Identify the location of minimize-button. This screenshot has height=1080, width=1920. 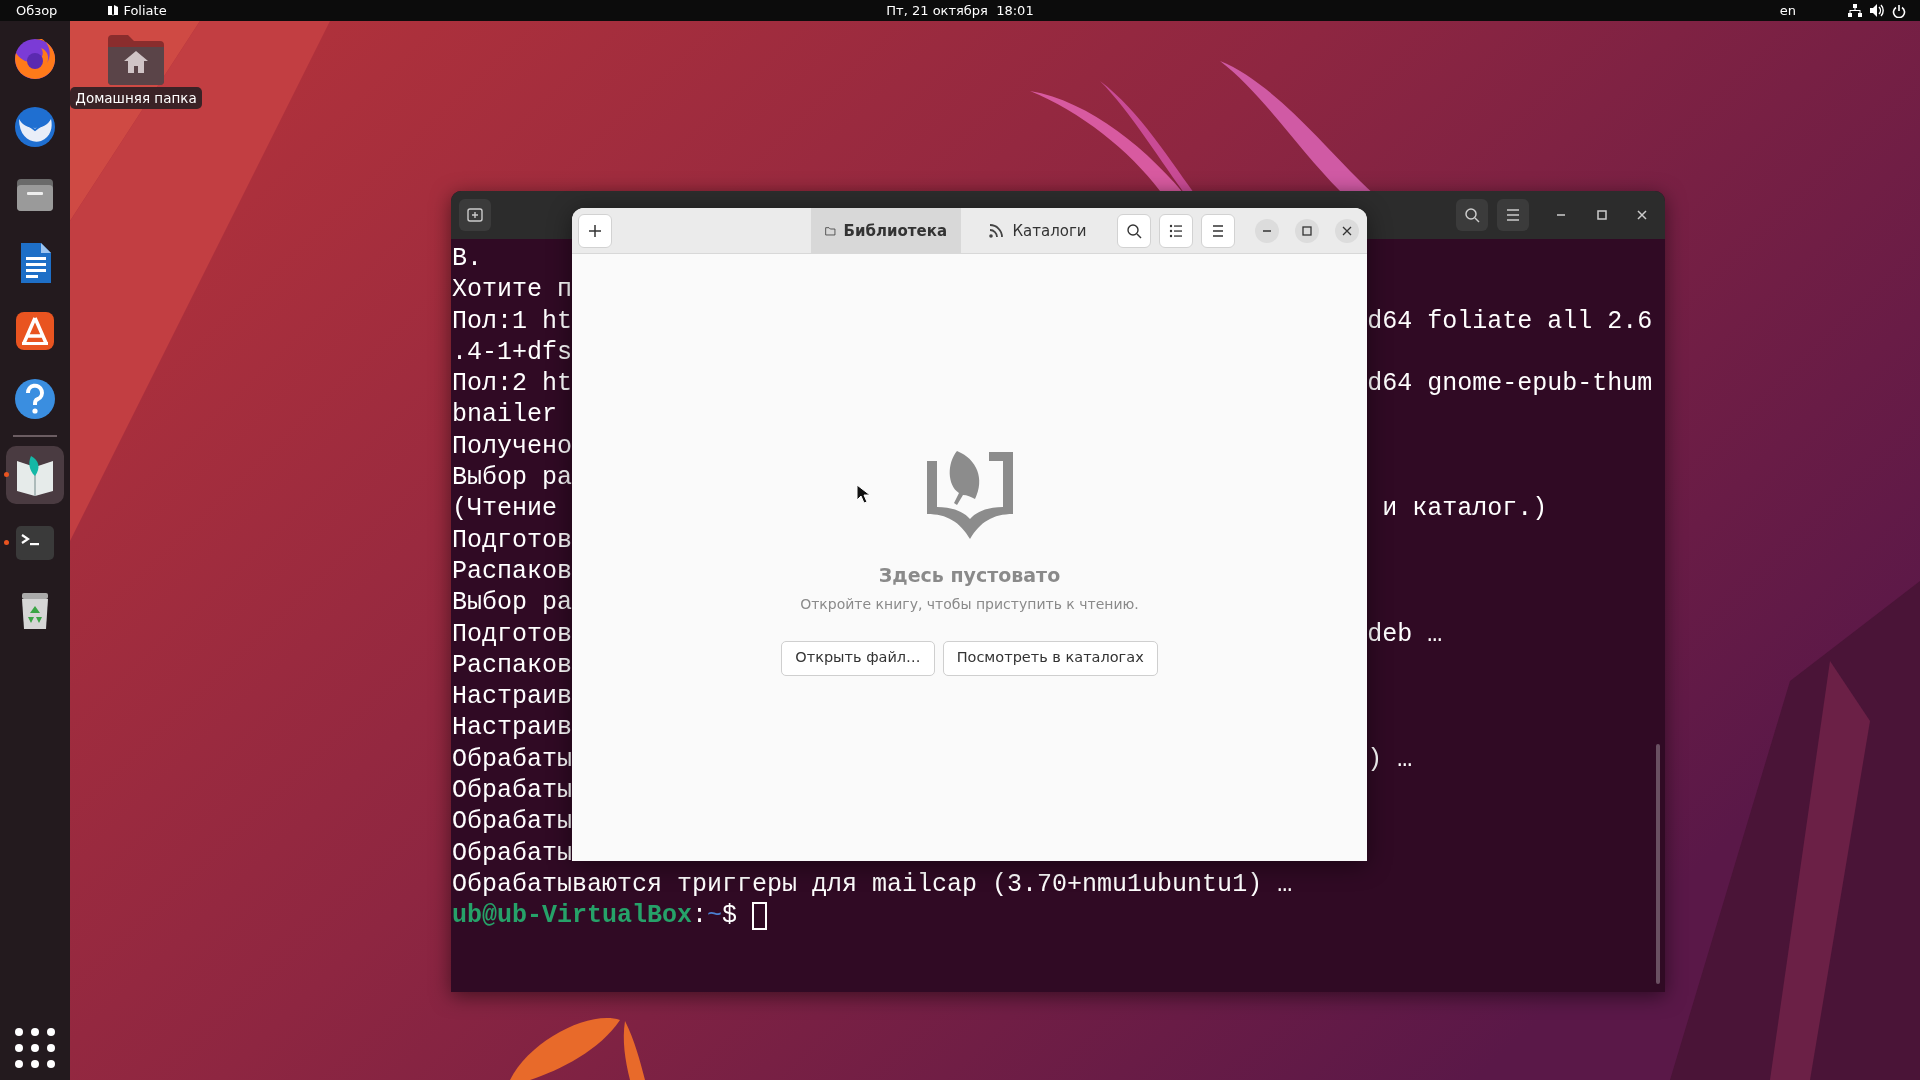
(1267, 230).